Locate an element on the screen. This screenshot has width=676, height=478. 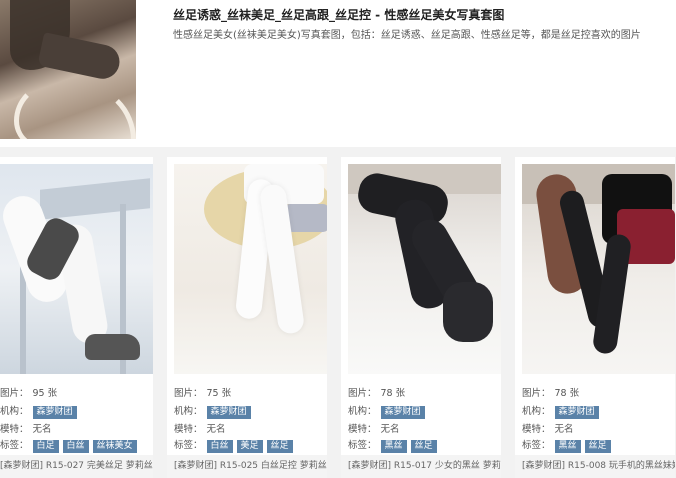
featured-title: 丝足诱惑_丝袜美足_丝足高跟_丝足控 - 性感丝足美女写真套图 is located at coordinates (338, 14).